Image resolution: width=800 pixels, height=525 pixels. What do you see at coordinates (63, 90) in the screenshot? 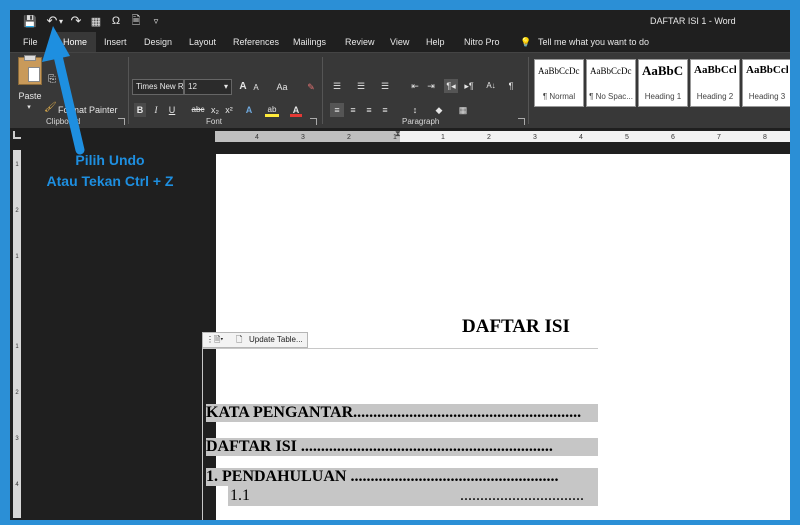
I see `annotation-arrow-icon` at bounding box center [63, 90].